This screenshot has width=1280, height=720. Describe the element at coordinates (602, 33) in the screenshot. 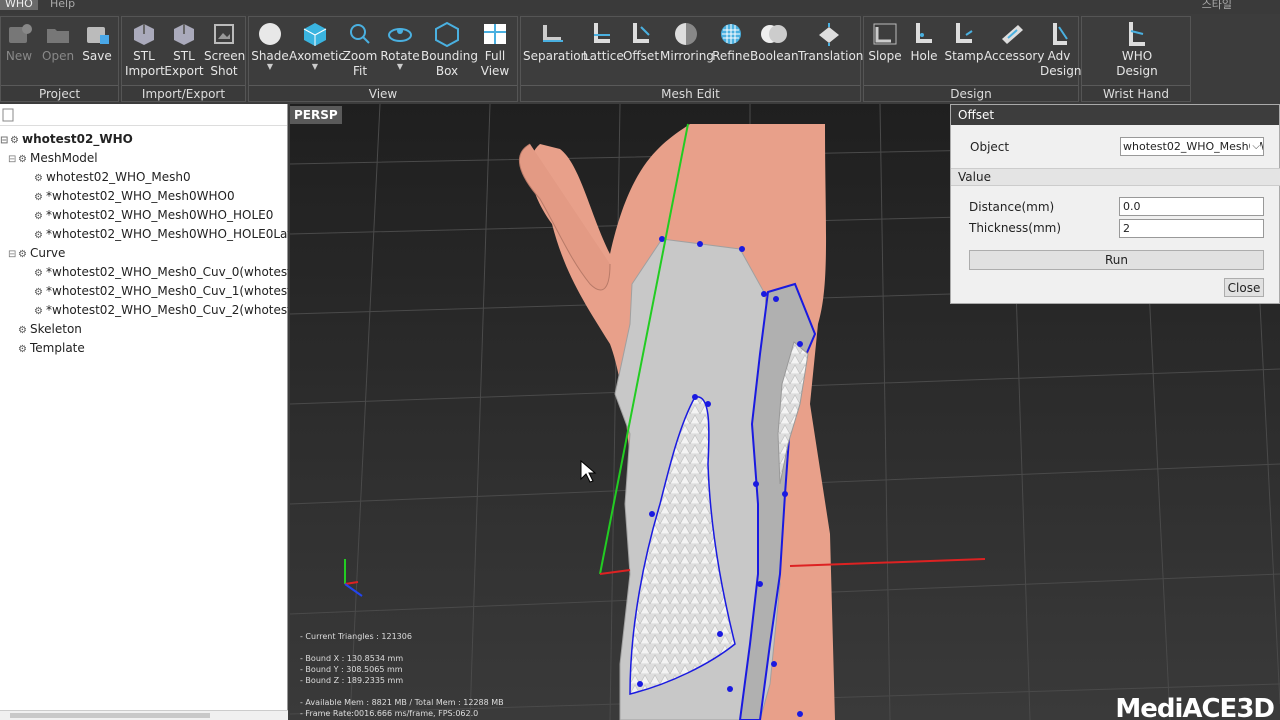

I see `lattice-icon` at that location.